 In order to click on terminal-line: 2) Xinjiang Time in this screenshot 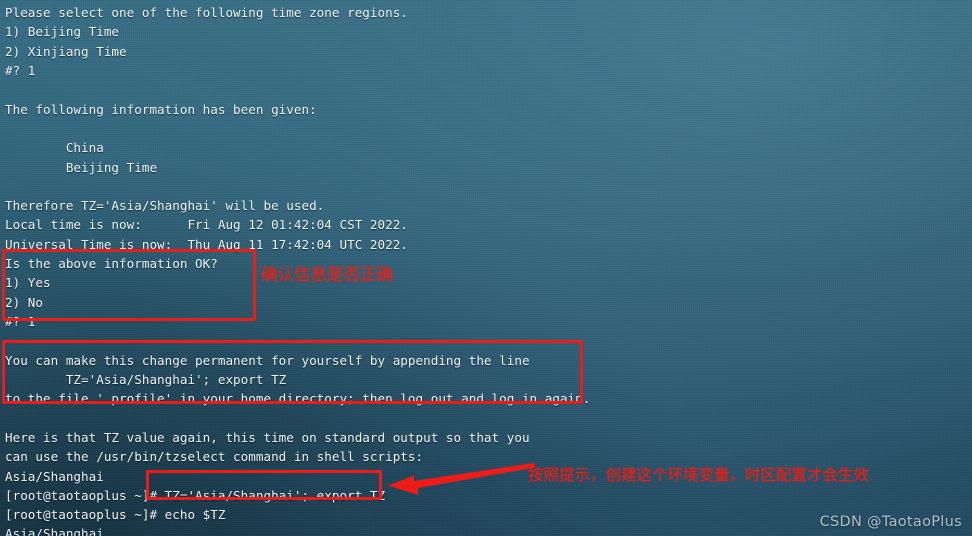, I will do `click(66, 51)`.